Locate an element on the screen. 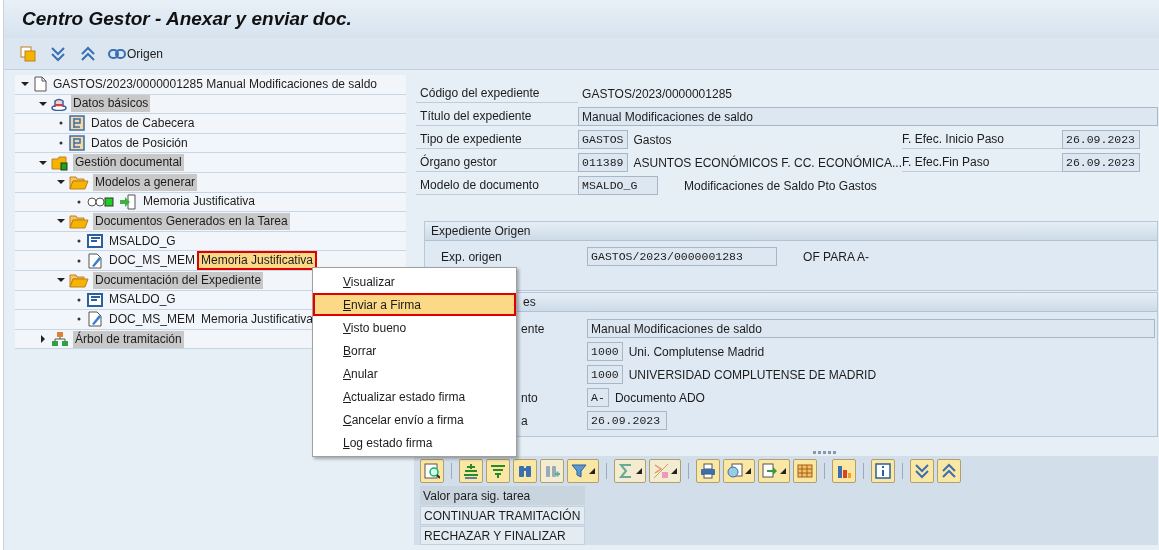 The image size is (1159, 550). menu-item: Log estado firma is located at coordinates (414, 442).